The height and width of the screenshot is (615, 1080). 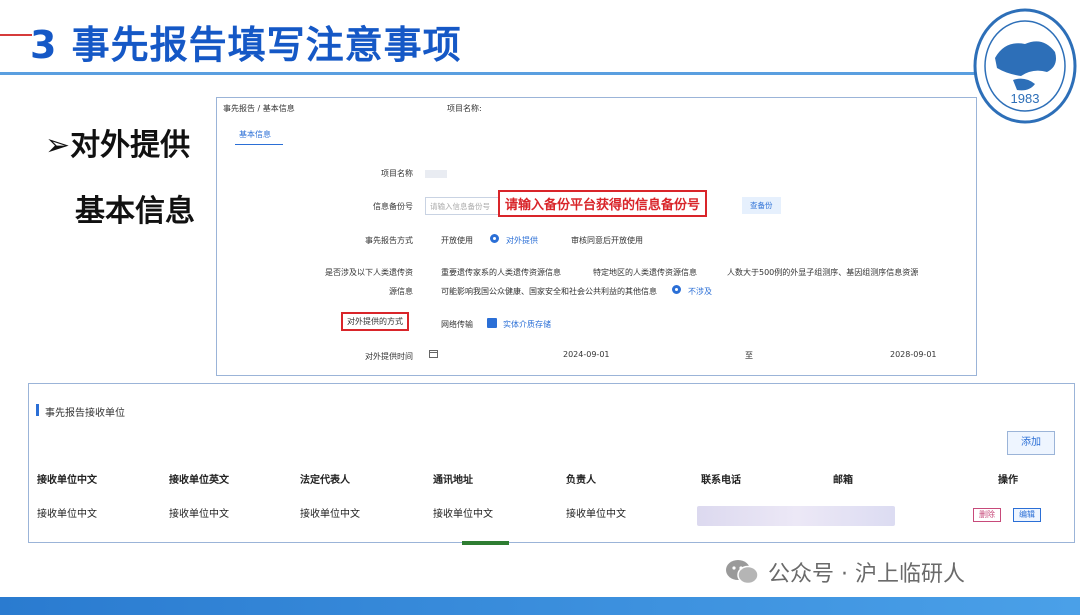 What do you see at coordinates (586, 354) in the screenshot?
I see `date-start: 2024-09-01` at bounding box center [586, 354].